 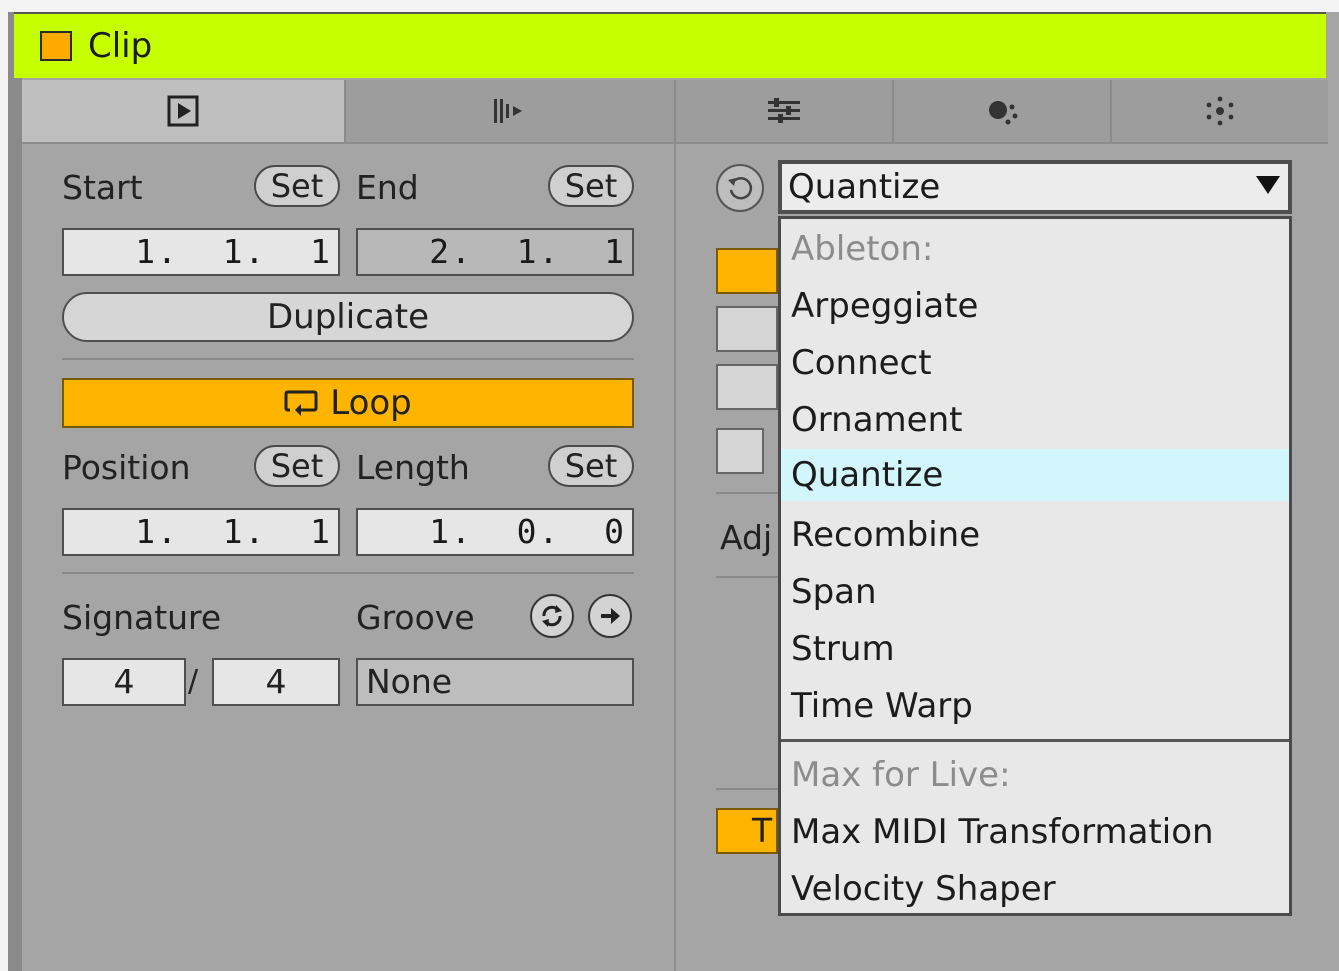 I want to click on clip-view-tabs, so click(x=675, y=112).